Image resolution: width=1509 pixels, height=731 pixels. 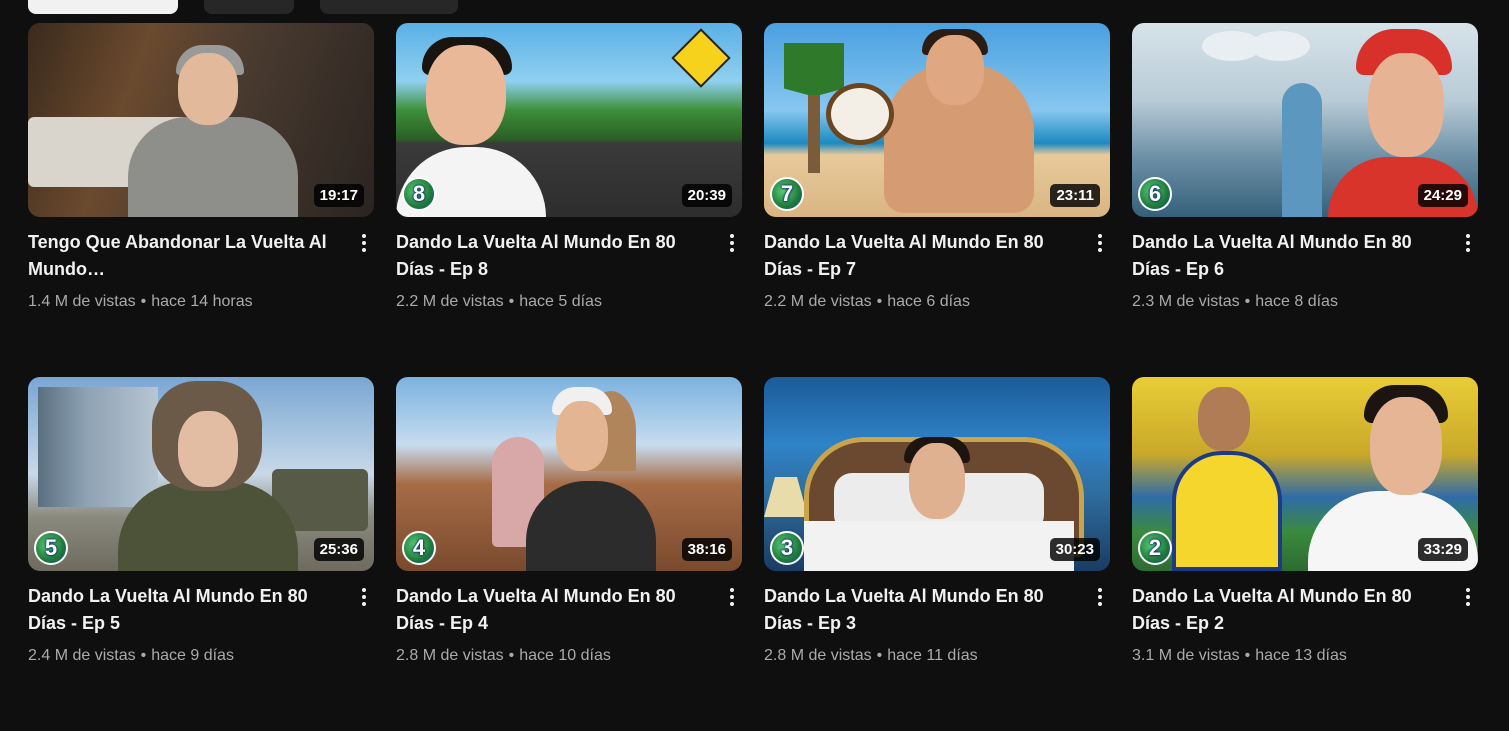 I want to click on video-duration: 25:36, so click(x=338, y=549).